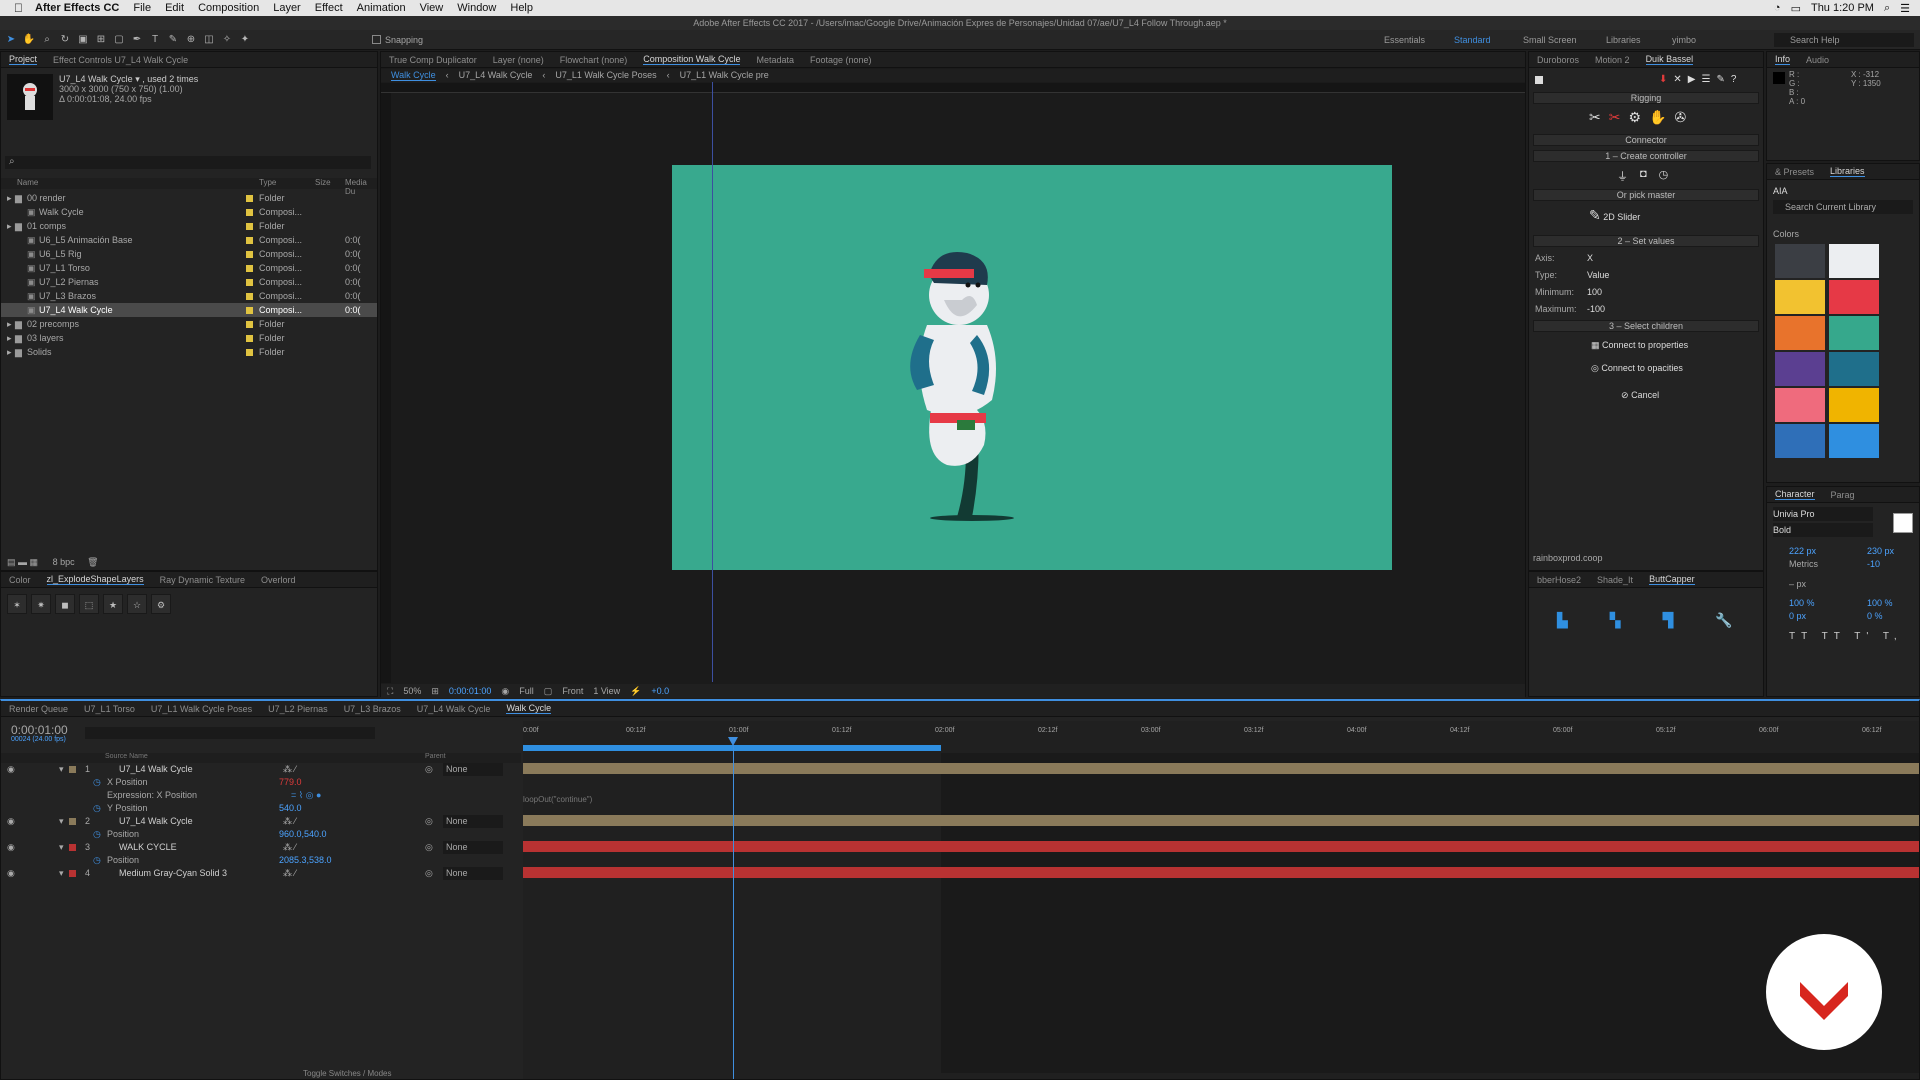 The height and width of the screenshot is (1080, 1920). What do you see at coordinates (261, 821) in the screenshot?
I see `timeline-layer-row: ◉ ▾ 2 U7_L4 Walk Cycle ⁂ ⁄ ◎ None` at bounding box center [261, 821].